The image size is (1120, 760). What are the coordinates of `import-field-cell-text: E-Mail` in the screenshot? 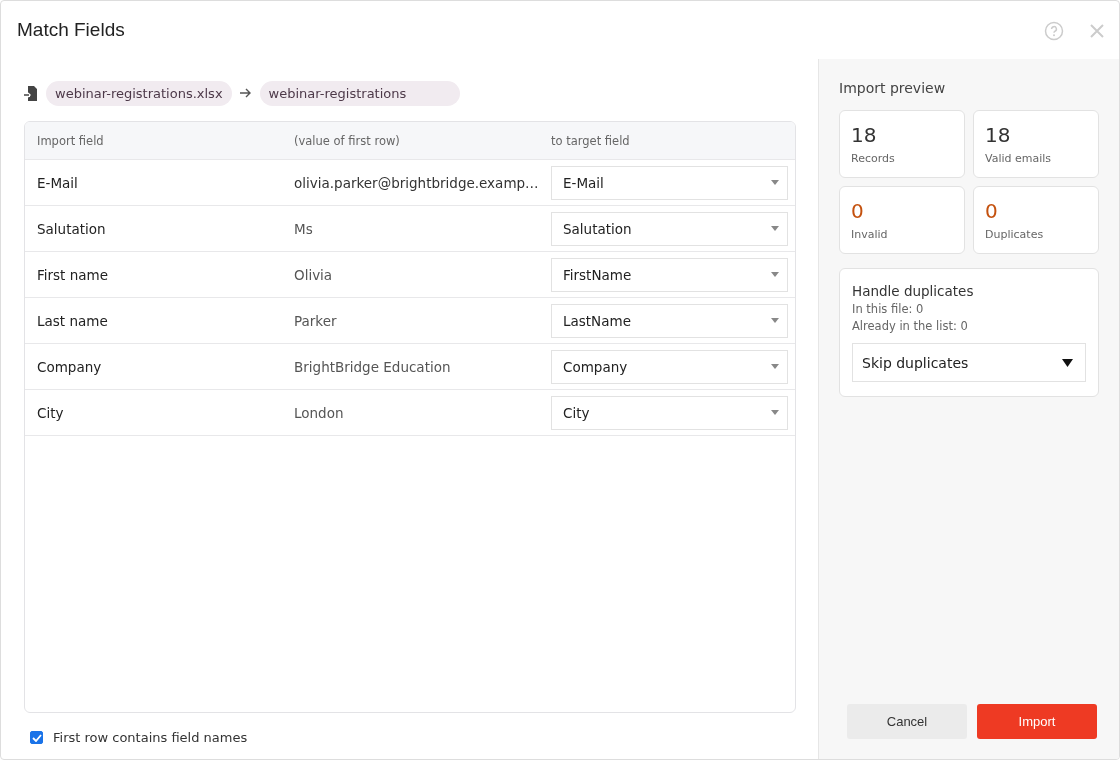 It's located at (58, 182).